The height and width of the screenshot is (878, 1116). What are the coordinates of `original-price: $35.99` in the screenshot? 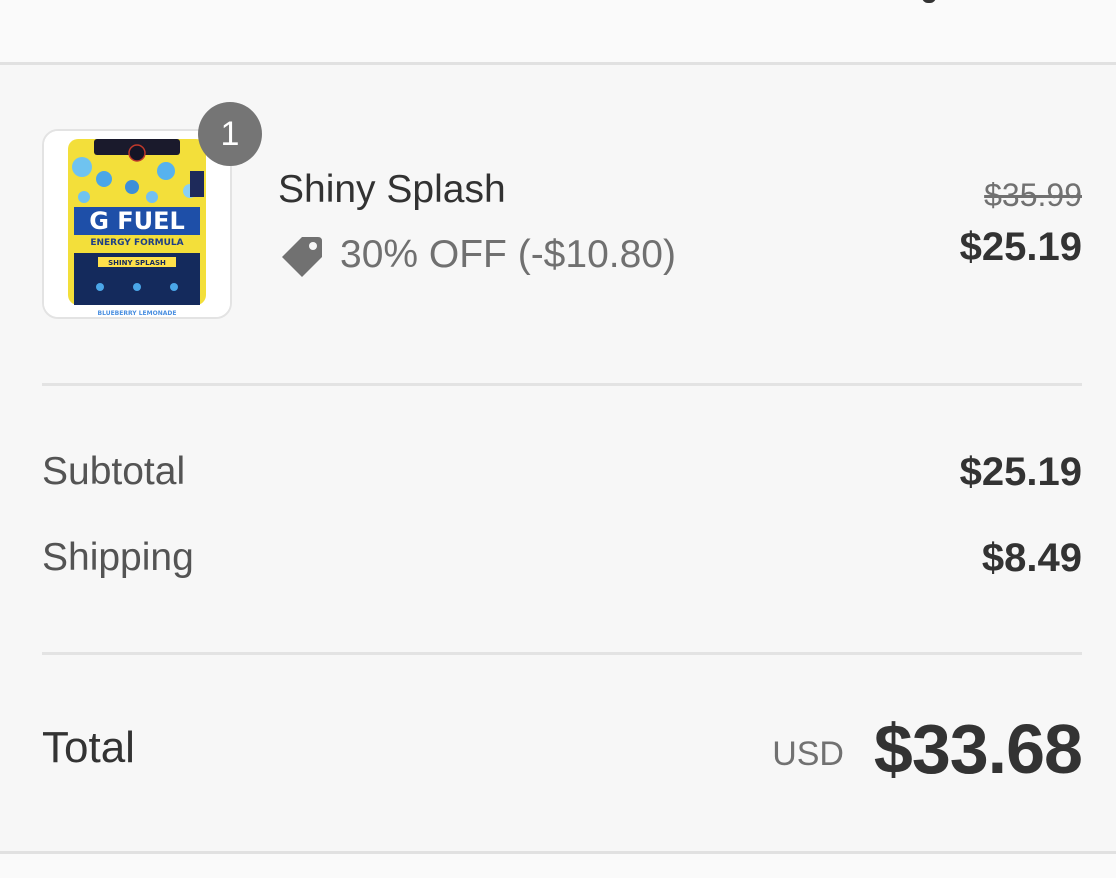 It's located at (1033, 195).